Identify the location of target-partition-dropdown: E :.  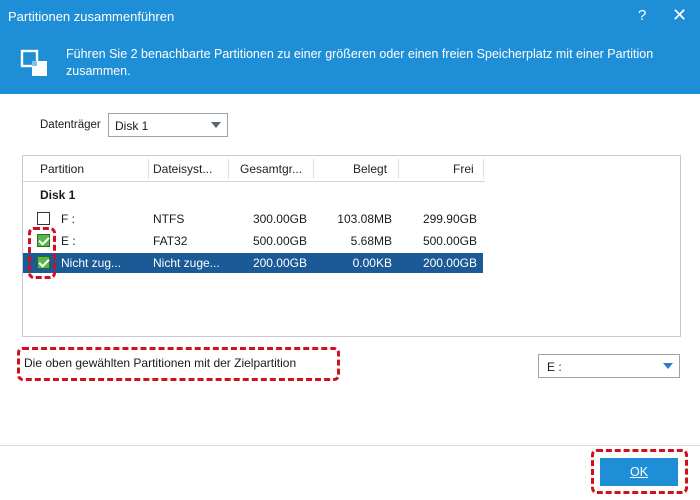
(609, 366).